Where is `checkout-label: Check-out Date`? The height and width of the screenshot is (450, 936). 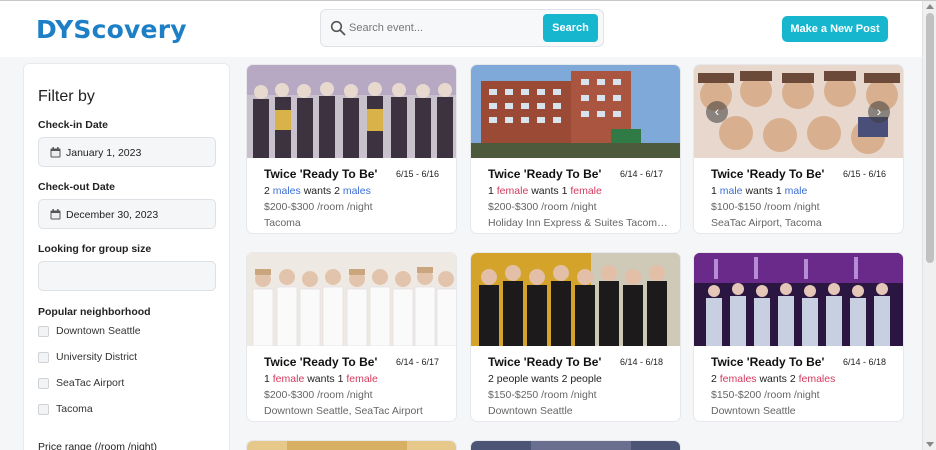
checkout-label: Check-out Date is located at coordinates (77, 187).